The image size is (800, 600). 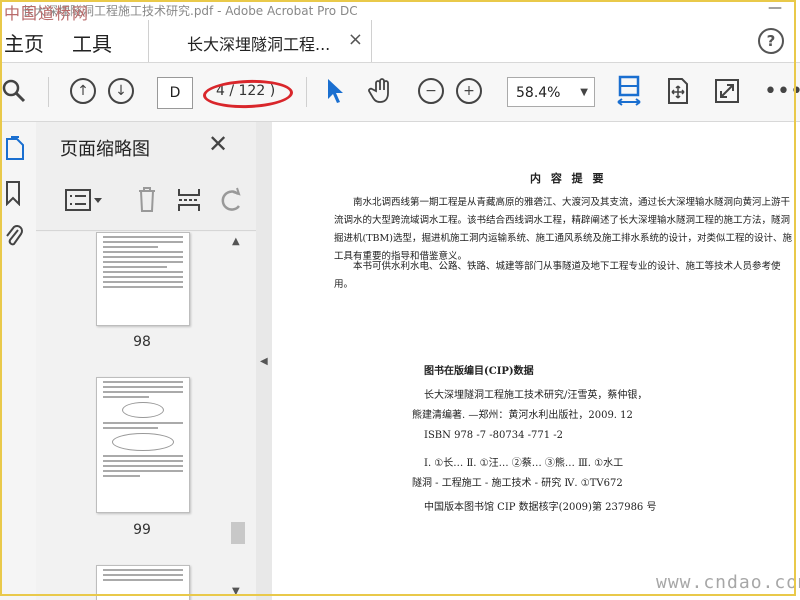 What do you see at coordinates (771, 41) in the screenshot?
I see `help-icon: ?` at bounding box center [771, 41].